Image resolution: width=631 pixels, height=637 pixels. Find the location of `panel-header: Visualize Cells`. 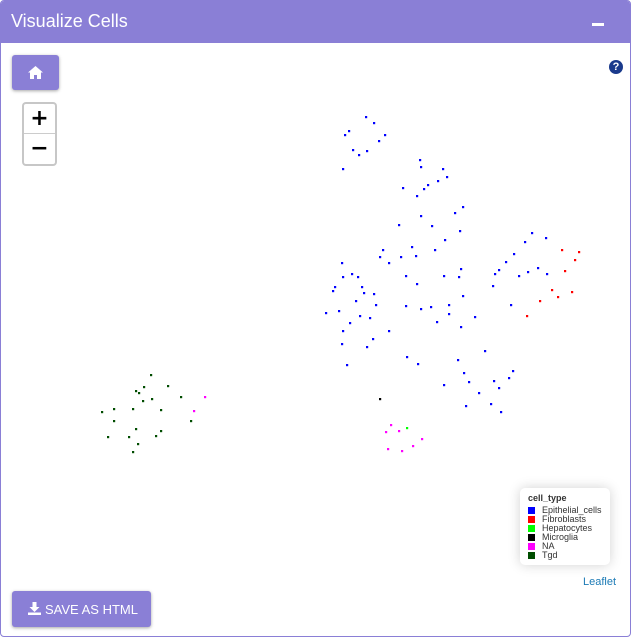

panel-header: Visualize Cells is located at coordinates (315, 22).